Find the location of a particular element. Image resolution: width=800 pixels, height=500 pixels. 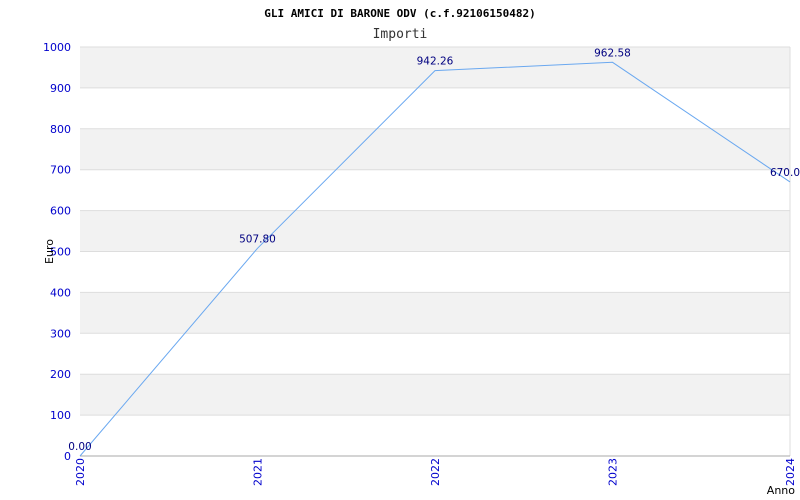

x-tick-label: 2020 is located at coordinates (80, 472).